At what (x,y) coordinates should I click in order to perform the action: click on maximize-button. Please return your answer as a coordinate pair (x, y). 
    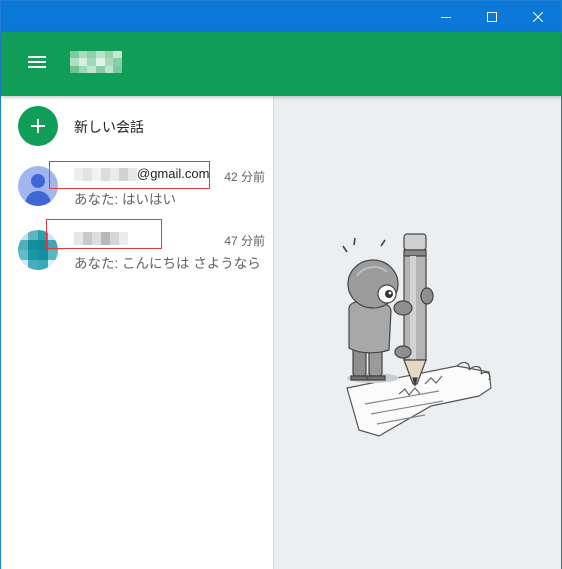
    Looking at the image, I should click on (492, 16).